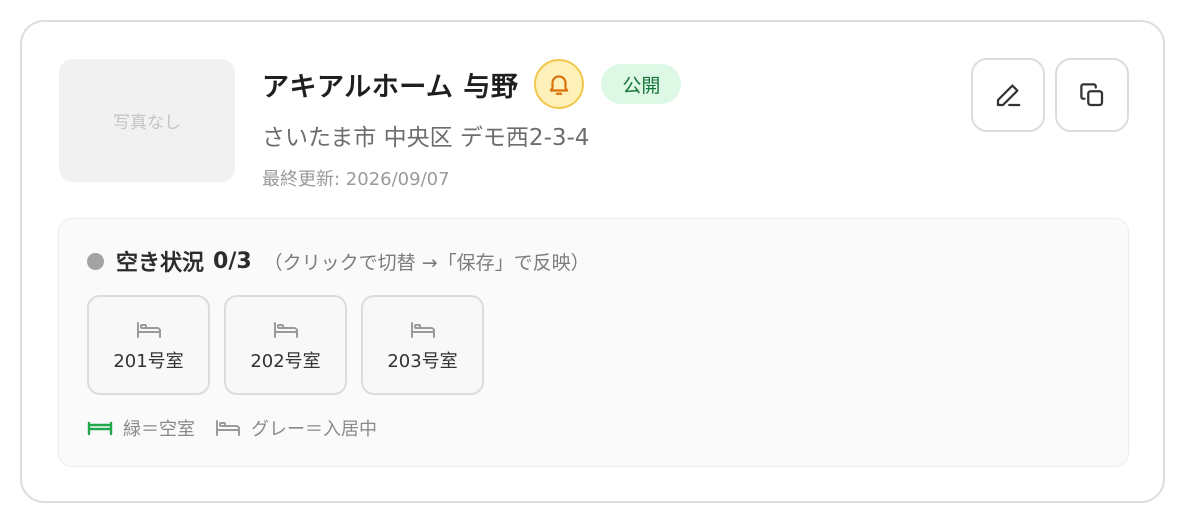 Image resolution: width=1186 pixels, height=524 pixels. What do you see at coordinates (228, 428) in the screenshot?
I see `bed-icon-occupied` at bounding box center [228, 428].